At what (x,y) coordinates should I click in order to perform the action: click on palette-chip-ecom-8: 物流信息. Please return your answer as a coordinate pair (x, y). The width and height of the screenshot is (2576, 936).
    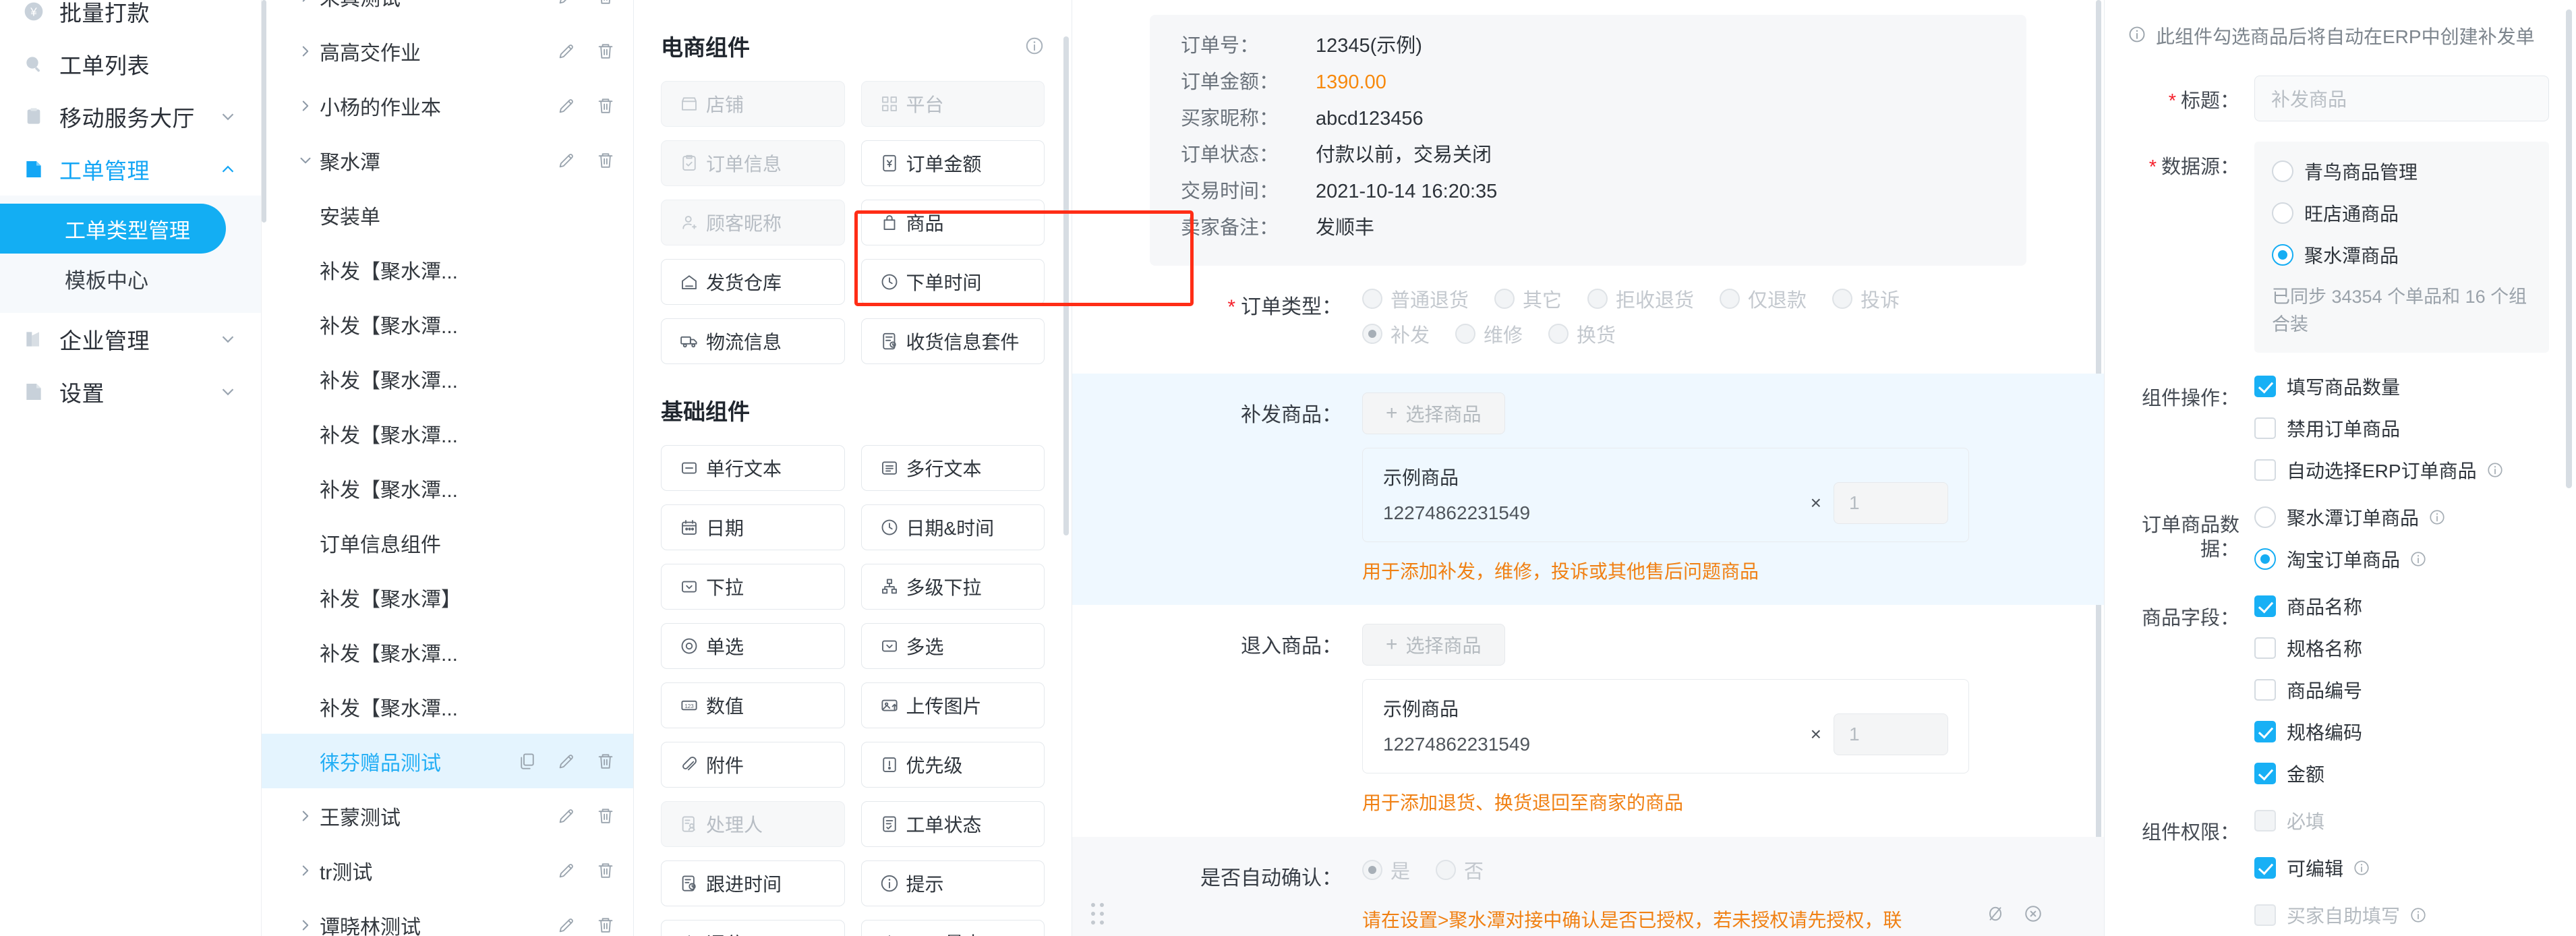
    Looking at the image, I should click on (753, 341).